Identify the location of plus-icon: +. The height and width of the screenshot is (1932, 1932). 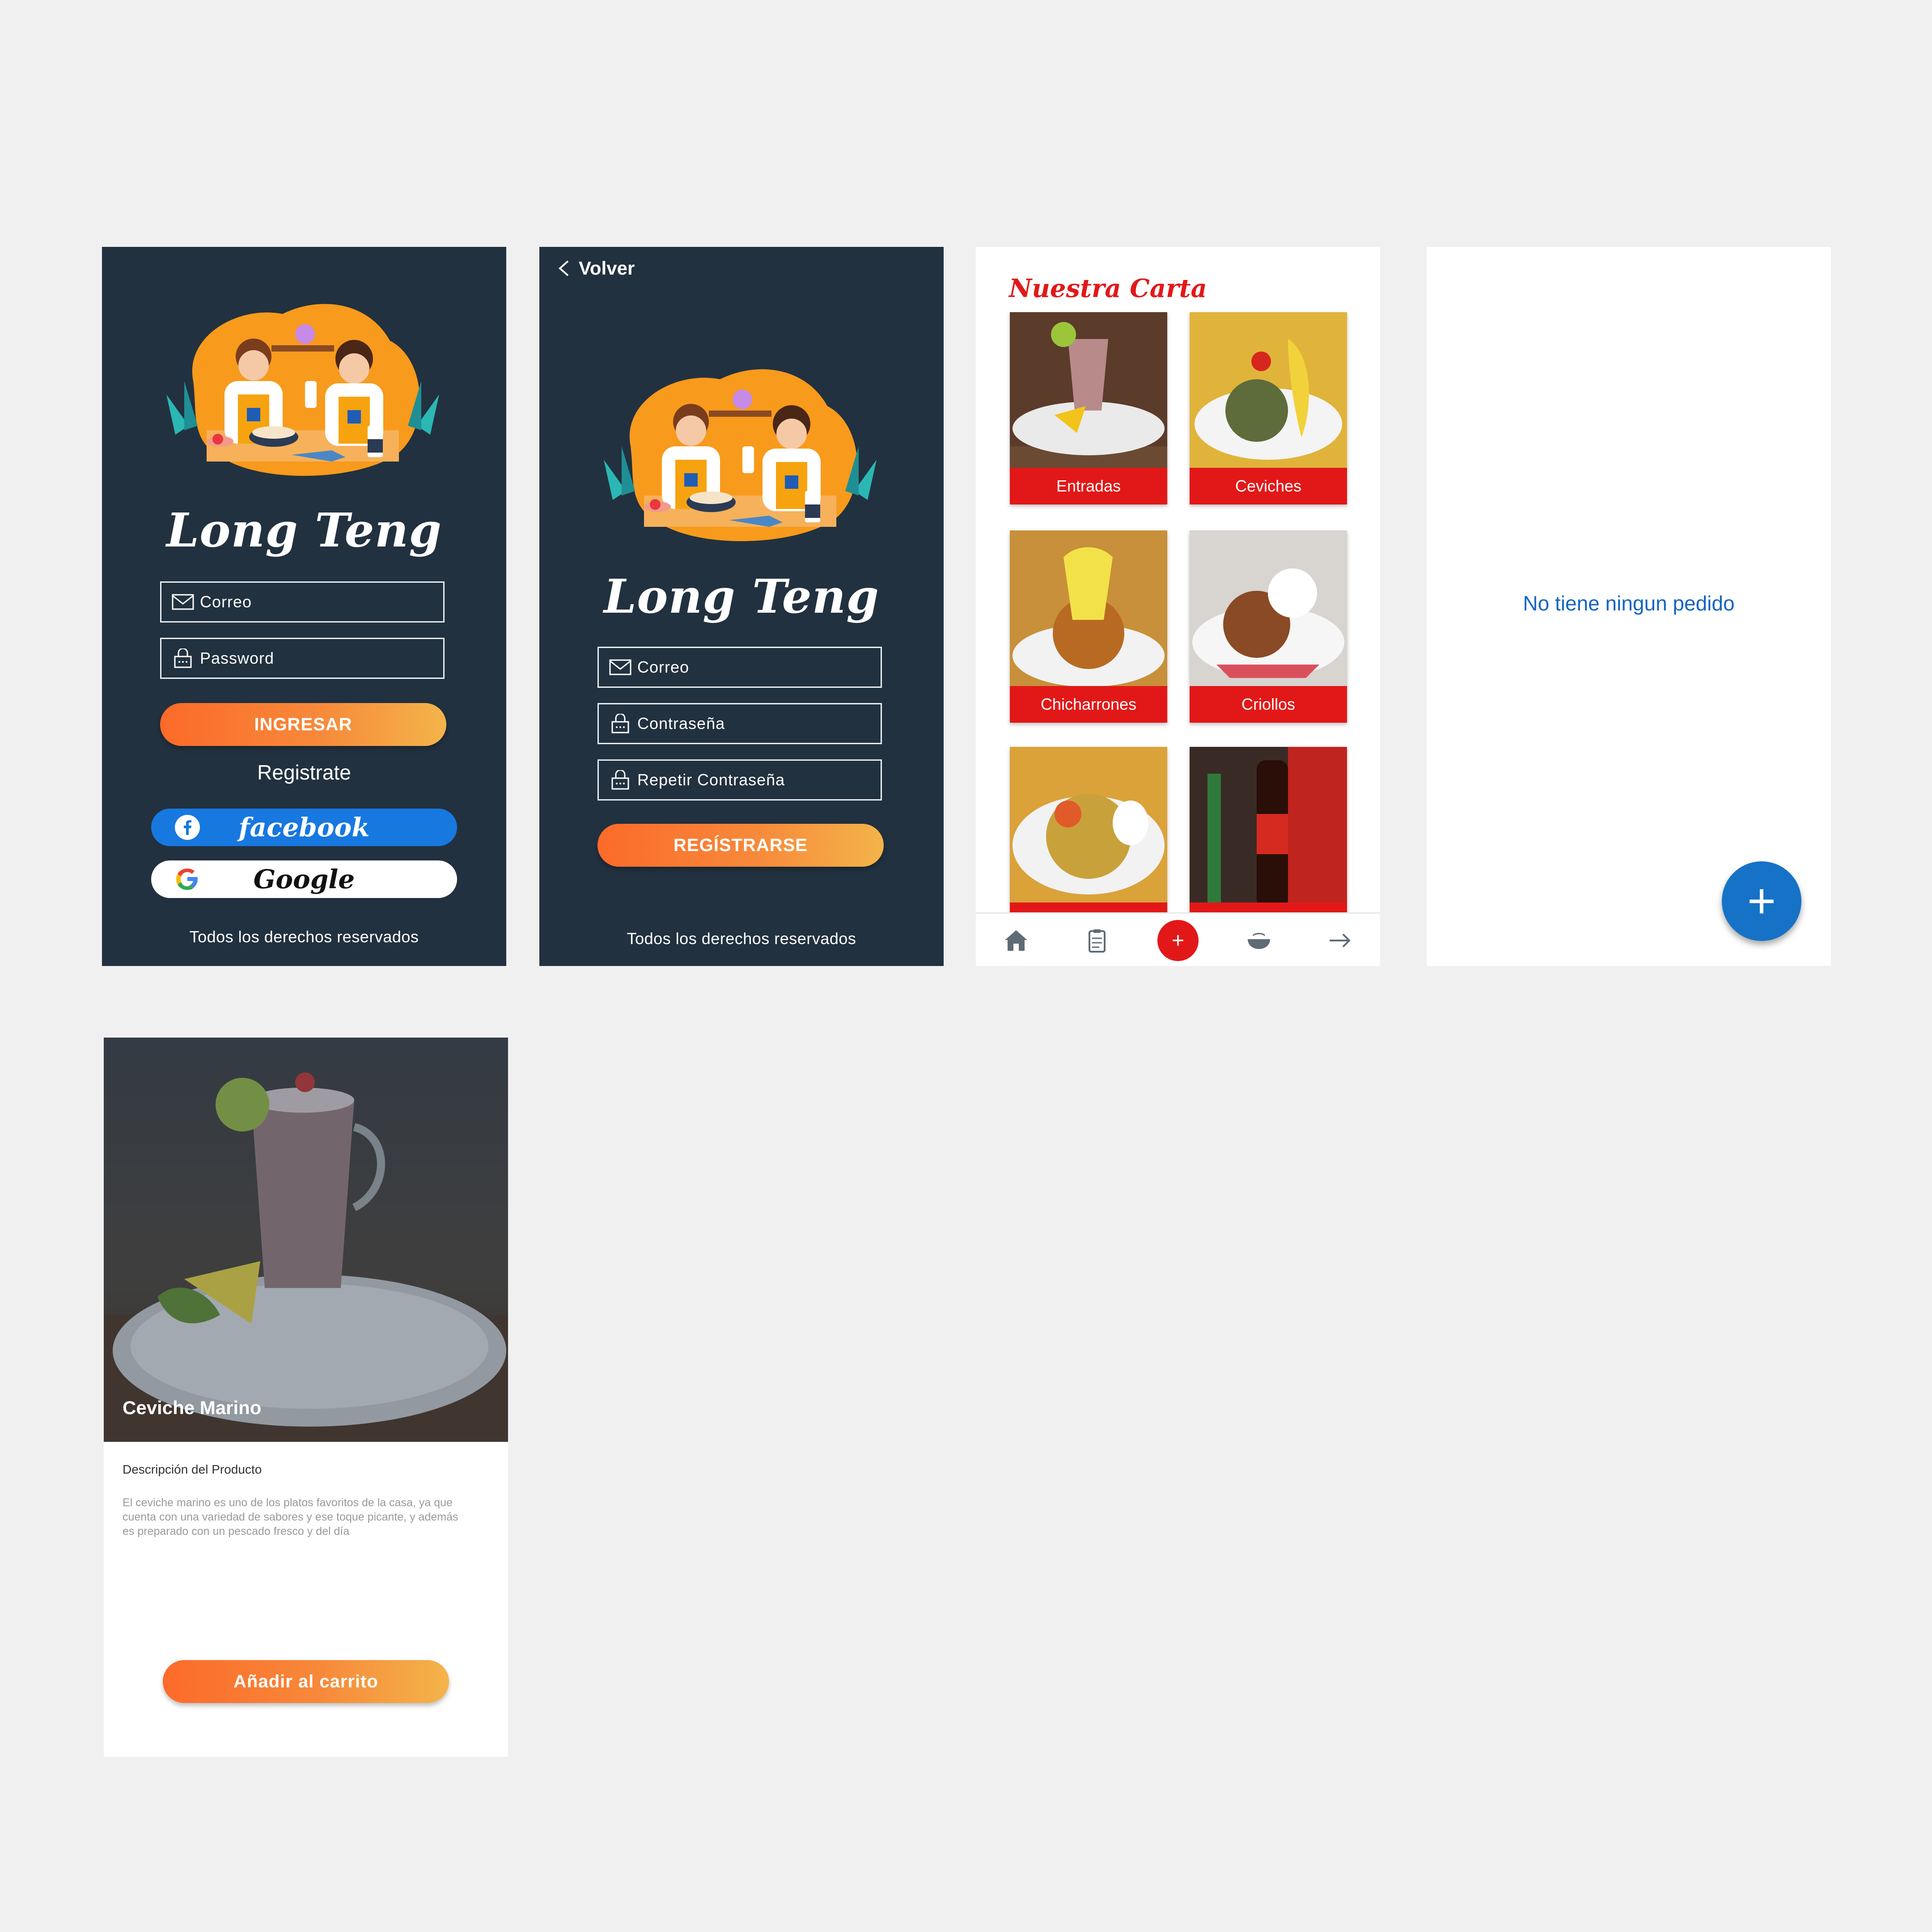
(1761, 900).